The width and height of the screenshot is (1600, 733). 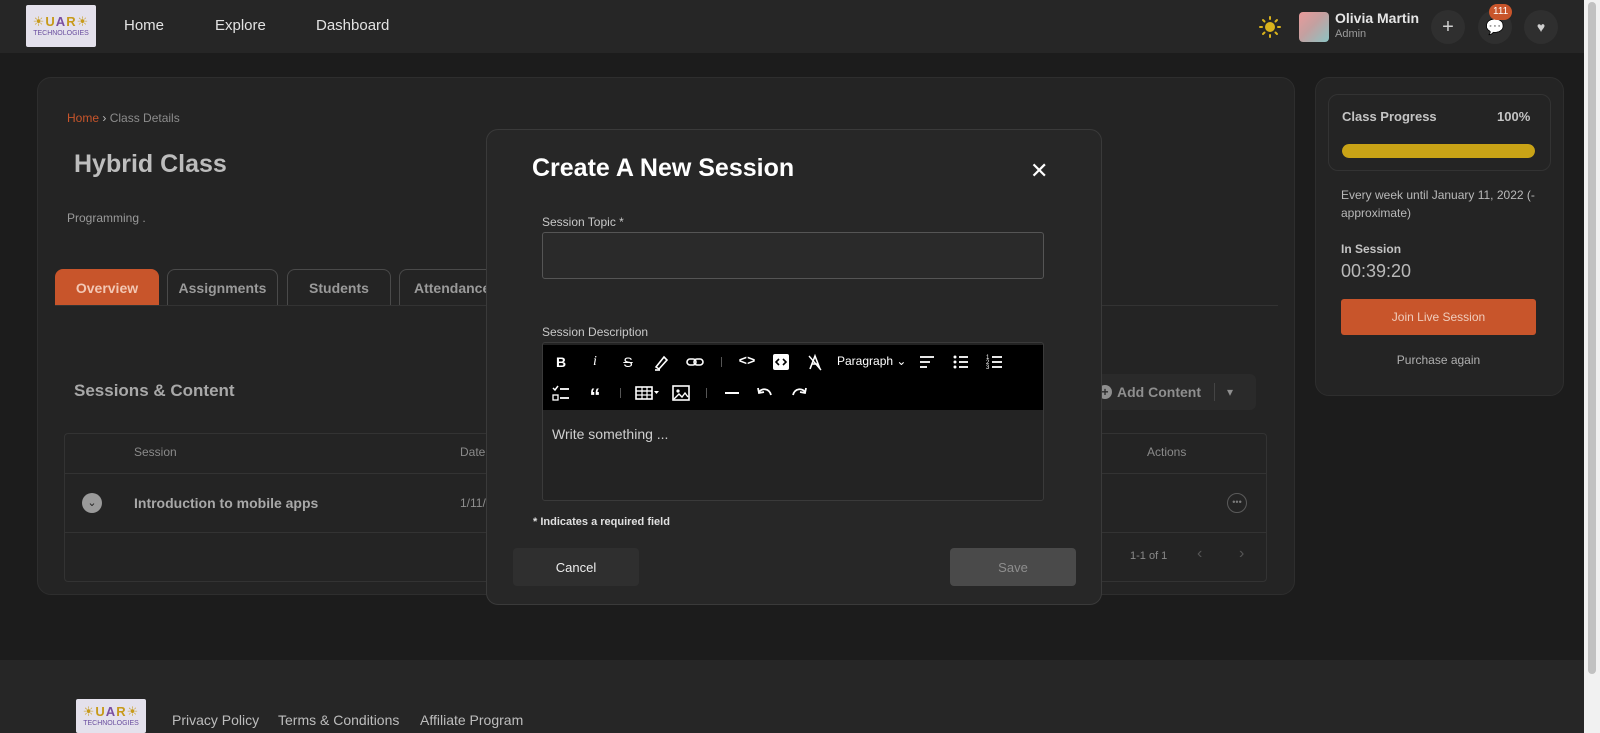 What do you see at coordinates (595, 396) in the screenshot?
I see `blockquote-icon: “` at bounding box center [595, 396].